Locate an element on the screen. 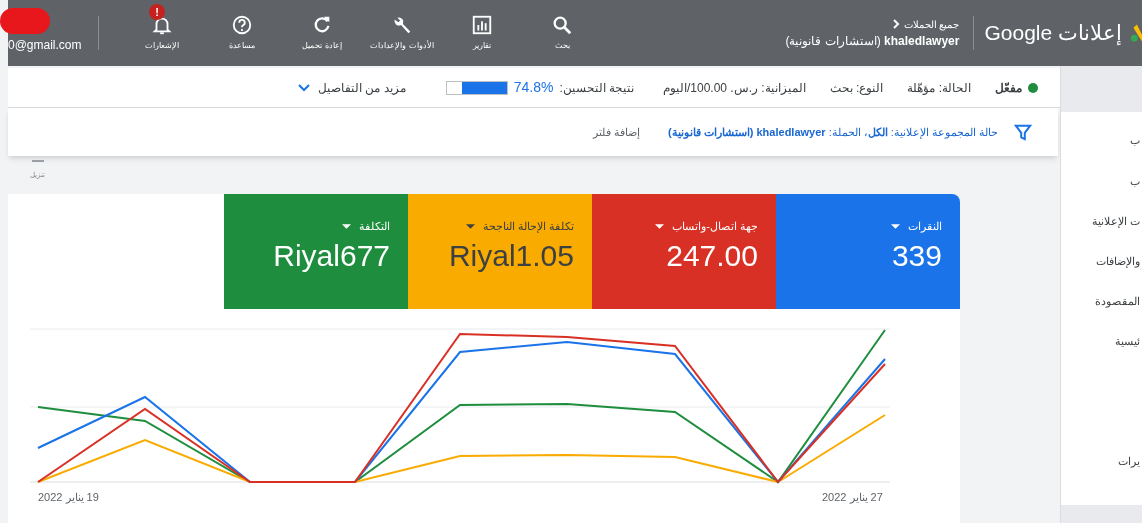  metric-value: Riyal677 is located at coordinates (331, 255).